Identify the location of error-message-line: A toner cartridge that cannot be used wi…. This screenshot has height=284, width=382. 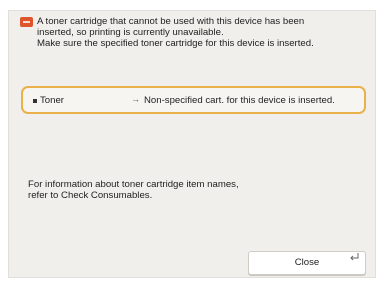
(171, 21).